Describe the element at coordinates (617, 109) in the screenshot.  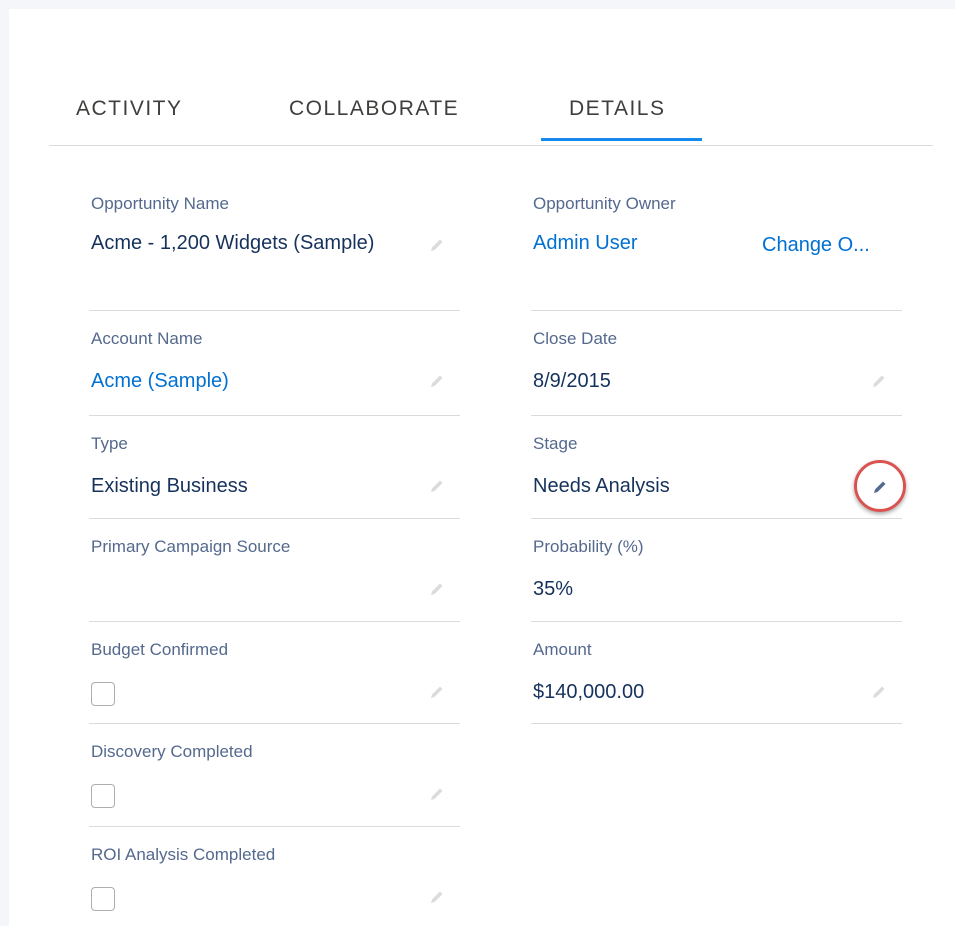
I see `tab-details: DETAILS` at that location.